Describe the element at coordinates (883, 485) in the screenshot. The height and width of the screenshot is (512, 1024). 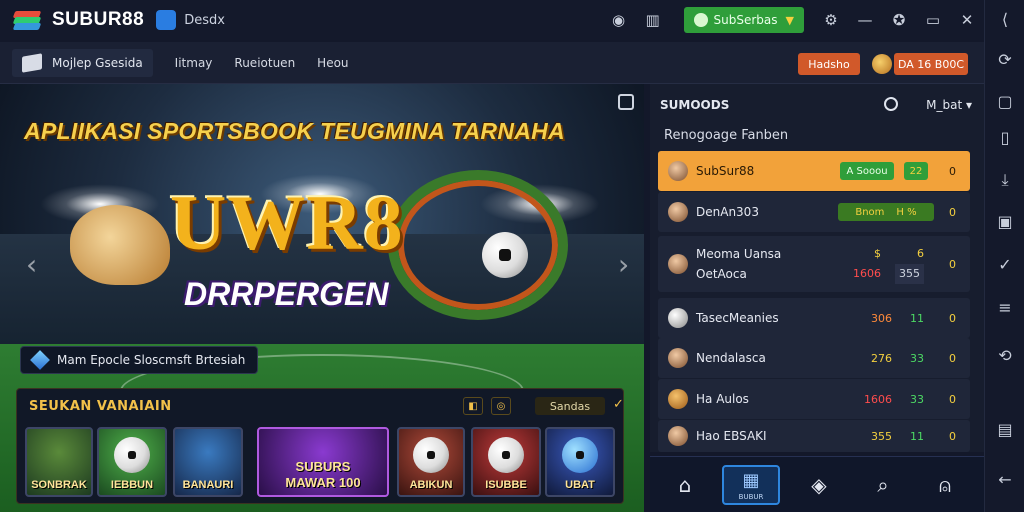
I see `search-icon: ⌕` at that location.